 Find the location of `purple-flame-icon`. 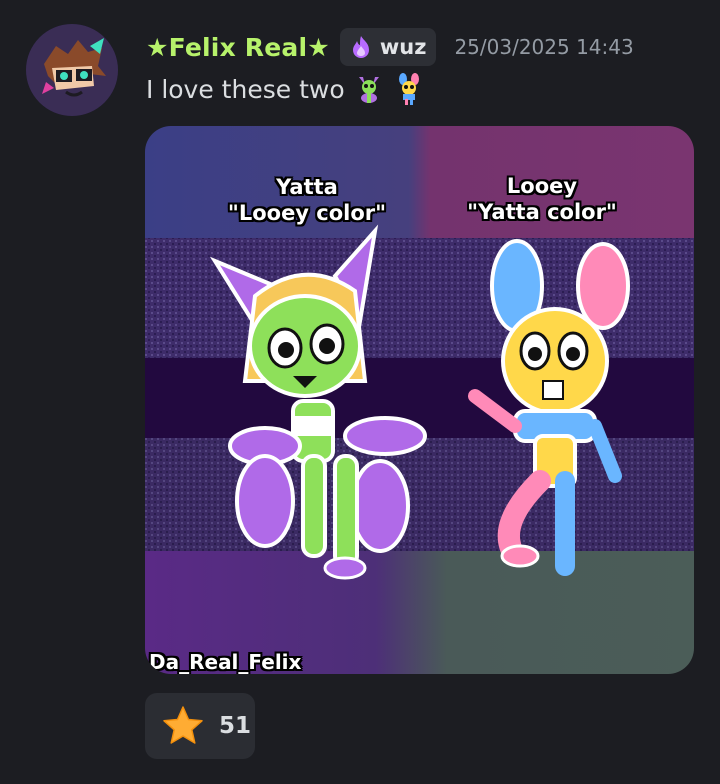

purple-flame-icon is located at coordinates (360, 47).